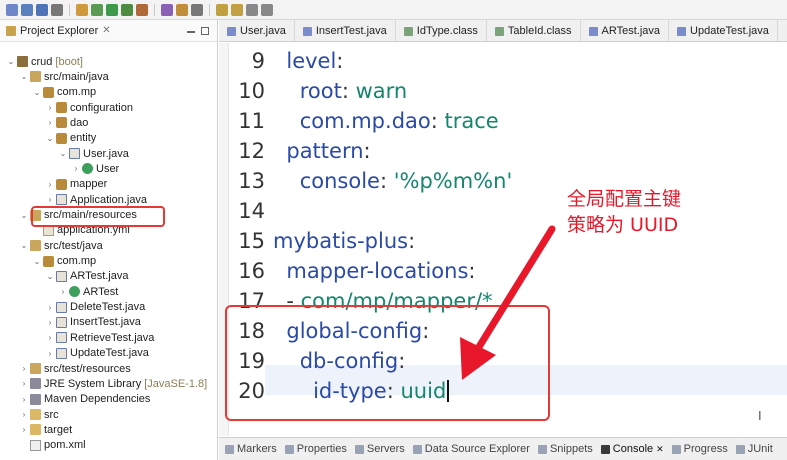 The width and height of the screenshot is (787, 460). What do you see at coordinates (251, 449) in the screenshot?
I see `bottom-tab-markers: Markers` at bounding box center [251, 449].